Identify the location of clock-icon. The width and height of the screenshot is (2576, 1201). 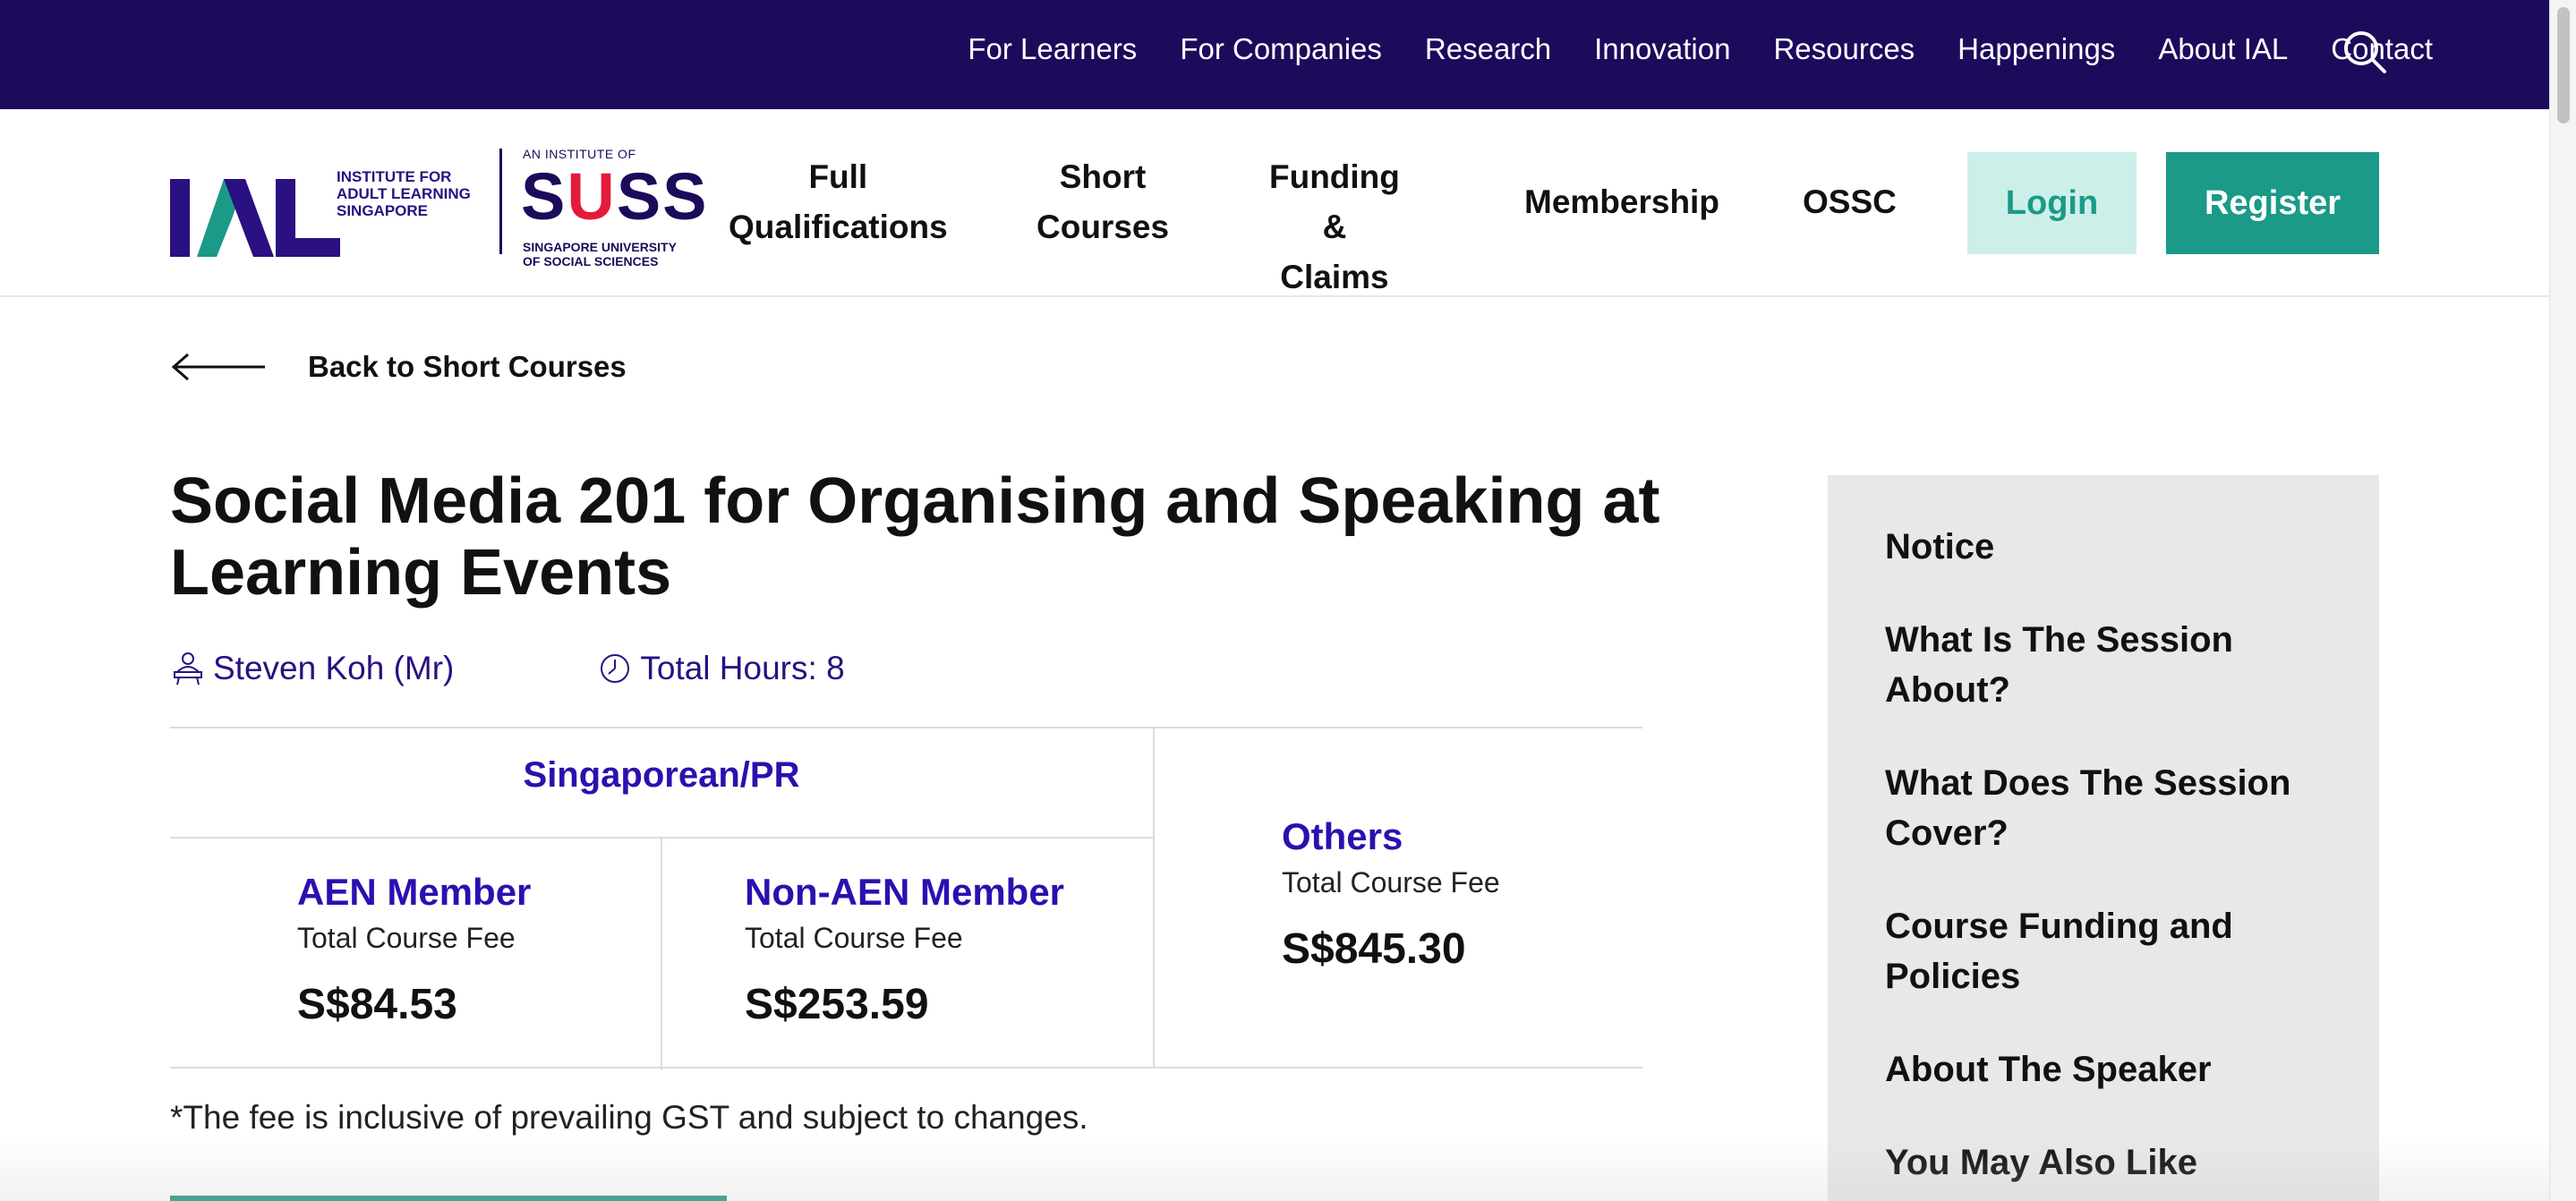
(615, 668).